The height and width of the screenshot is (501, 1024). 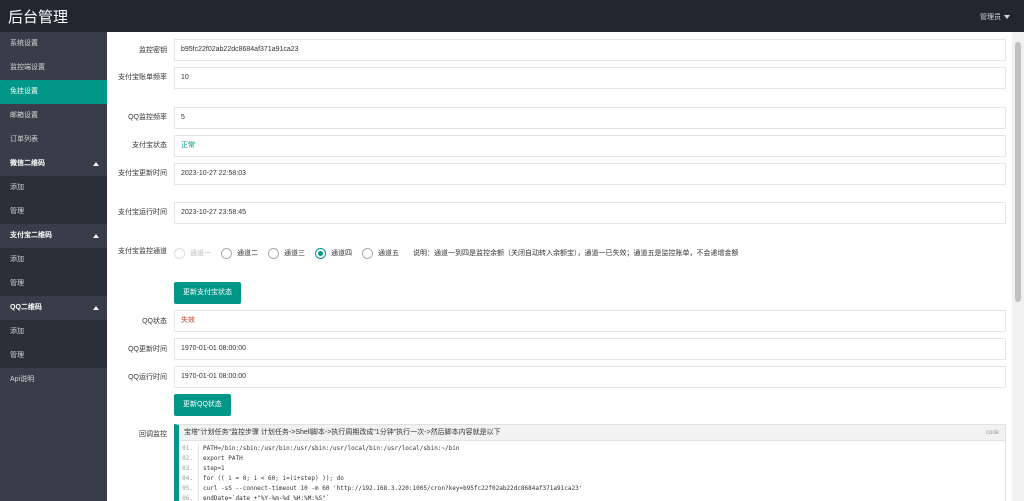 I want to click on radio-label: 通道二, so click(x=247, y=253).